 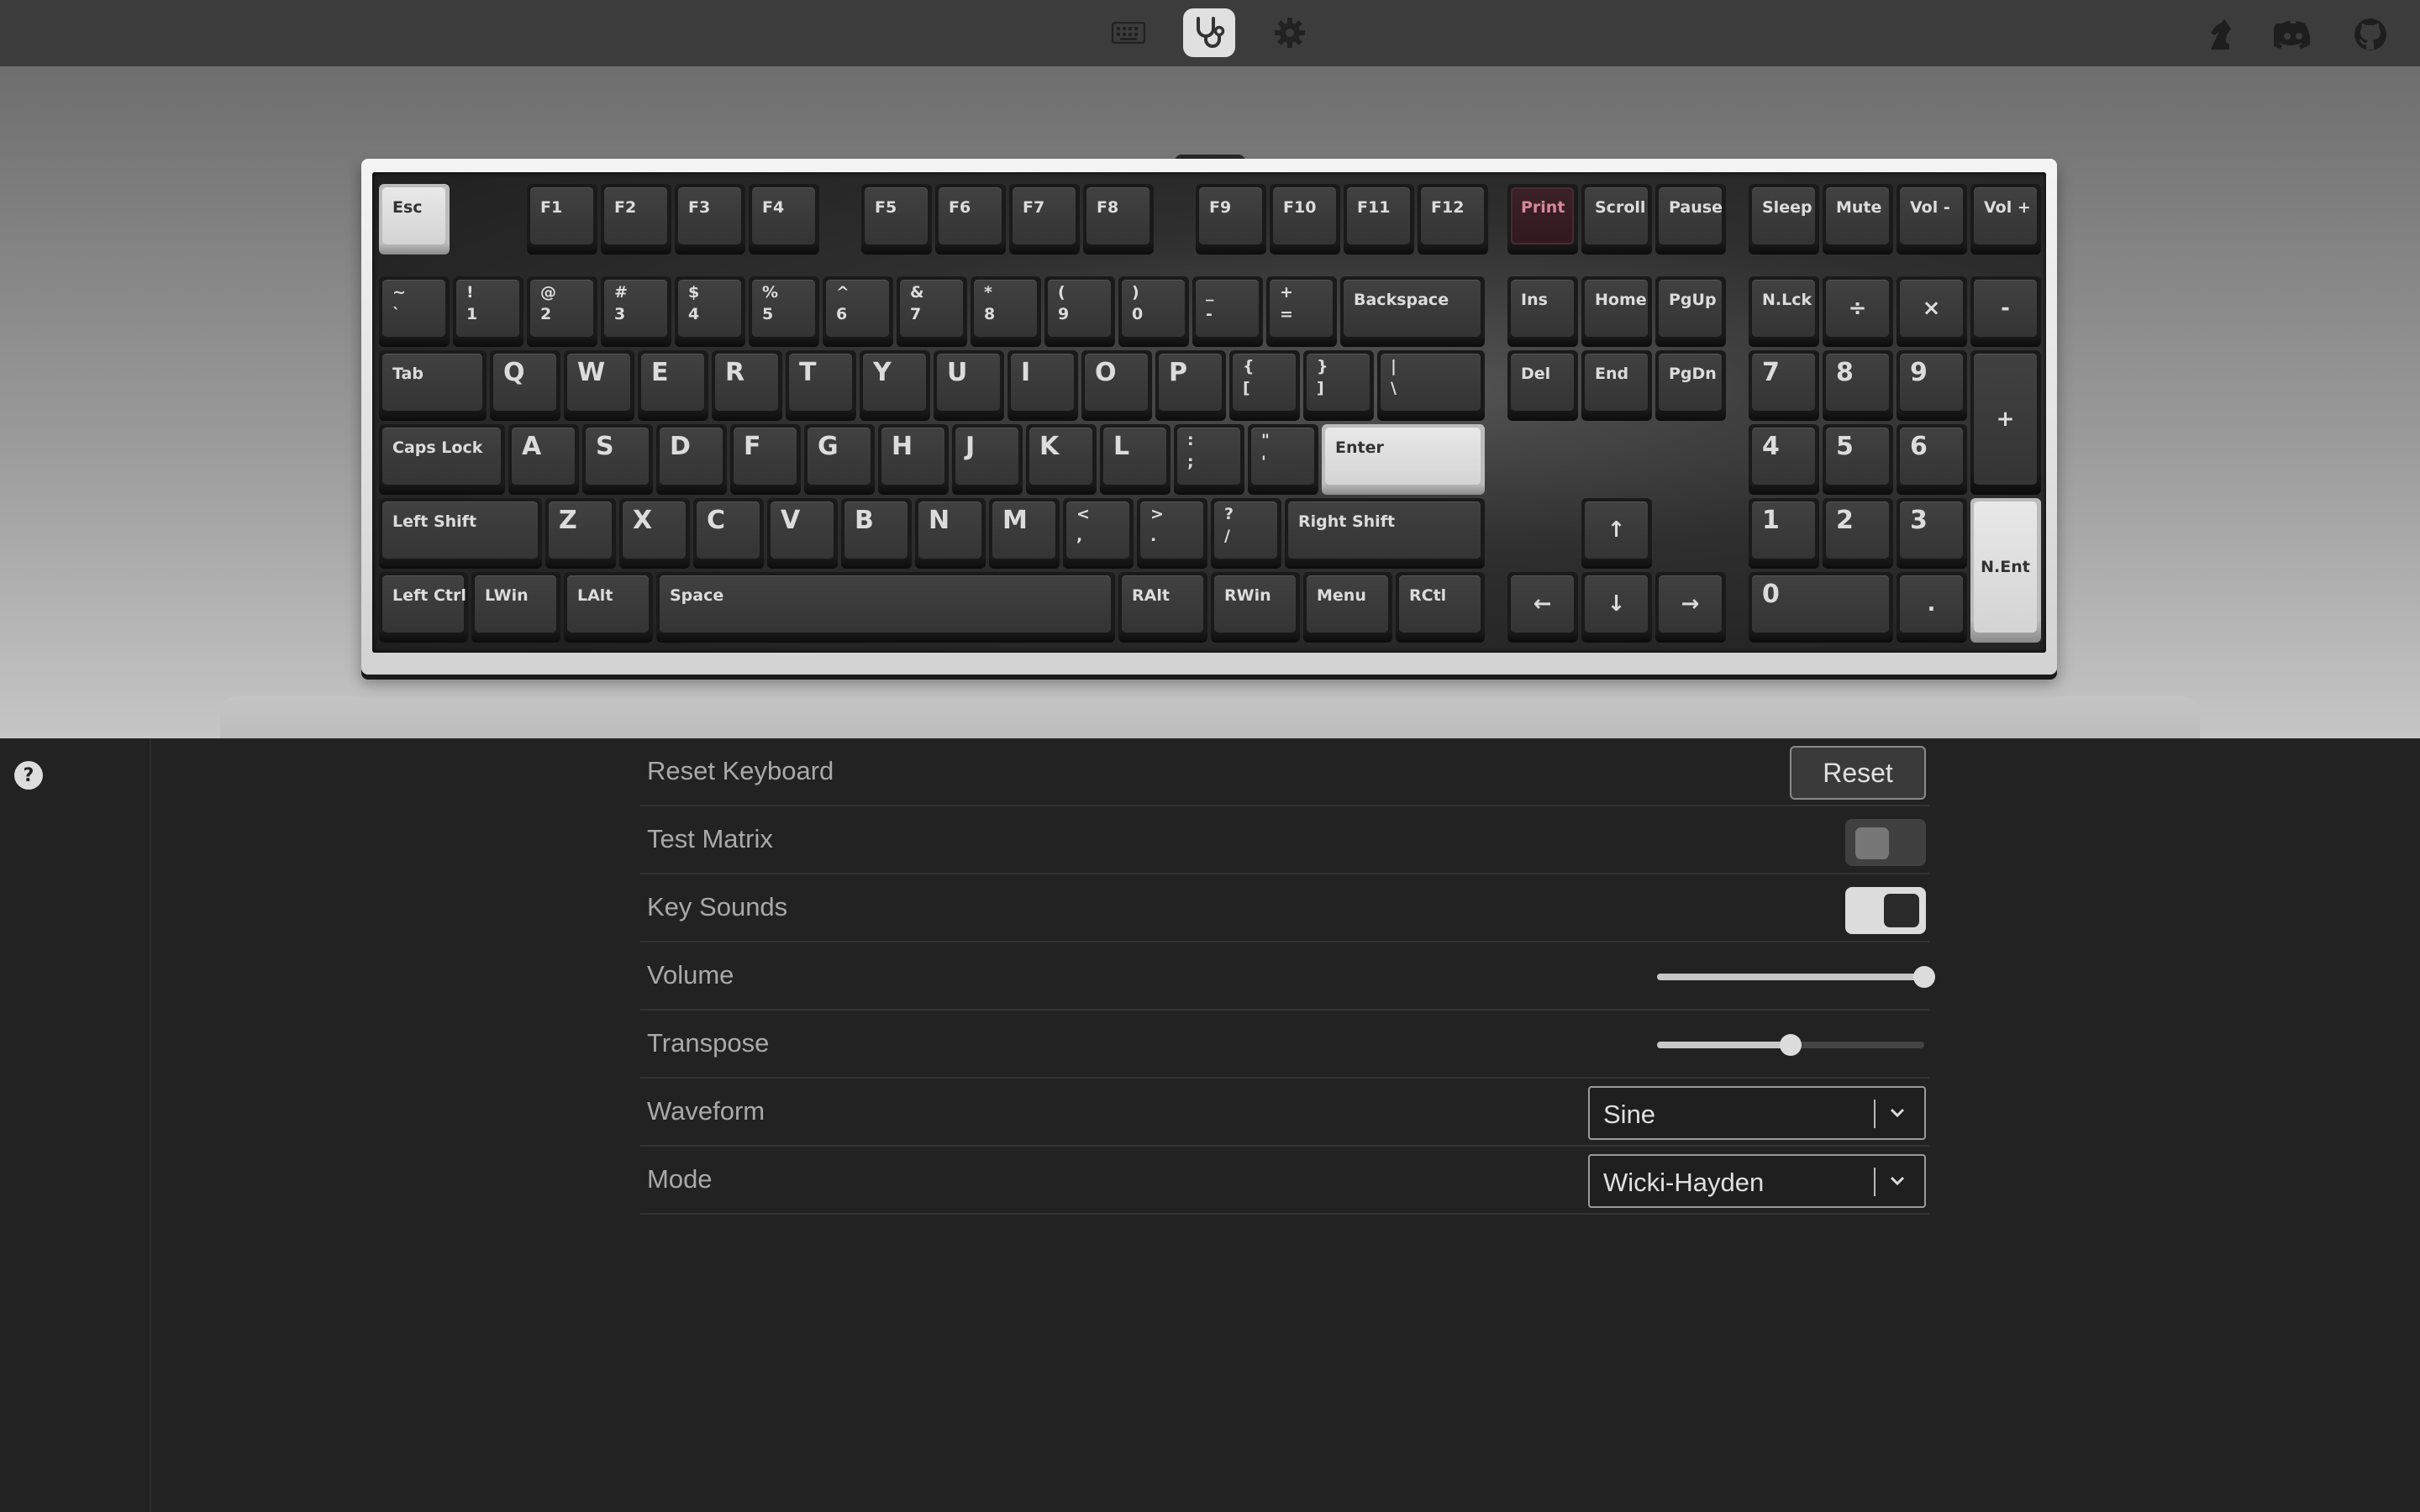 What do you see at coordinates (423, 607) in the screenshot?
I see `key-left-ctrl: Left Ctrl` at bounding box center [423, 607].